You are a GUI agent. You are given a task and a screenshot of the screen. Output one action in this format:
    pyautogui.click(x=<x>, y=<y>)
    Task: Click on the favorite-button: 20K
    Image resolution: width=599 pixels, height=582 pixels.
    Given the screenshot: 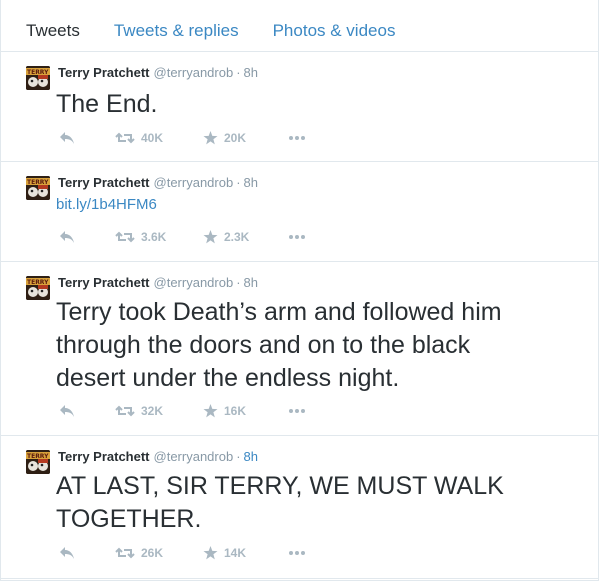 What is the action you would take?
    pyautogui.click(x=245, y=138)
    